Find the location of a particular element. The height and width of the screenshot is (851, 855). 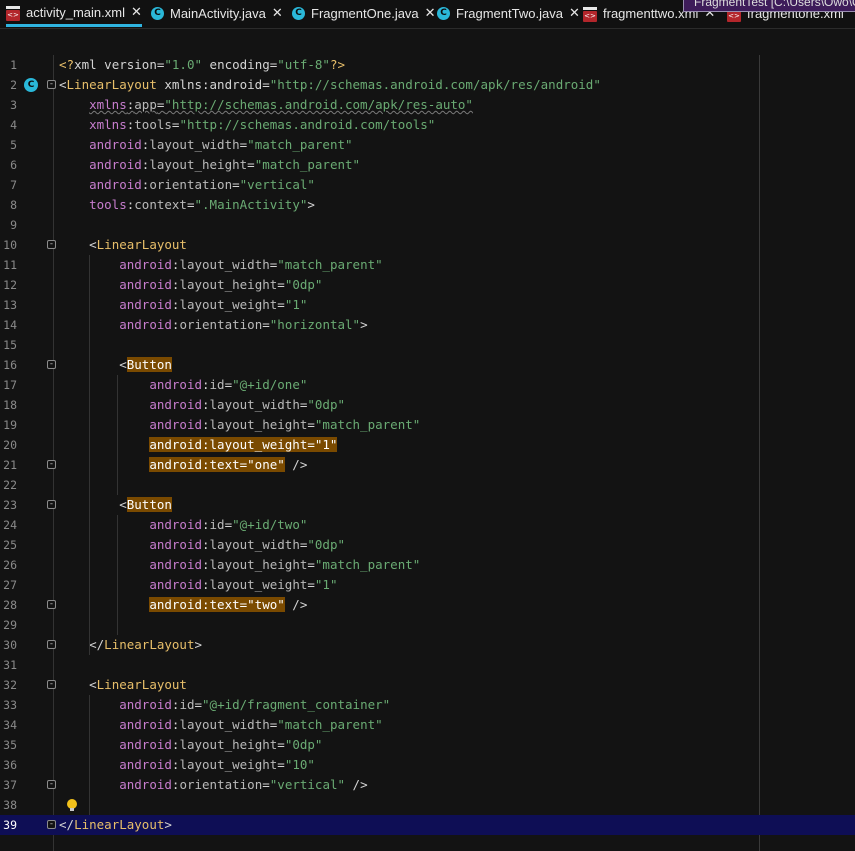

related-class-icon: C is located at coordinates (31, 85).